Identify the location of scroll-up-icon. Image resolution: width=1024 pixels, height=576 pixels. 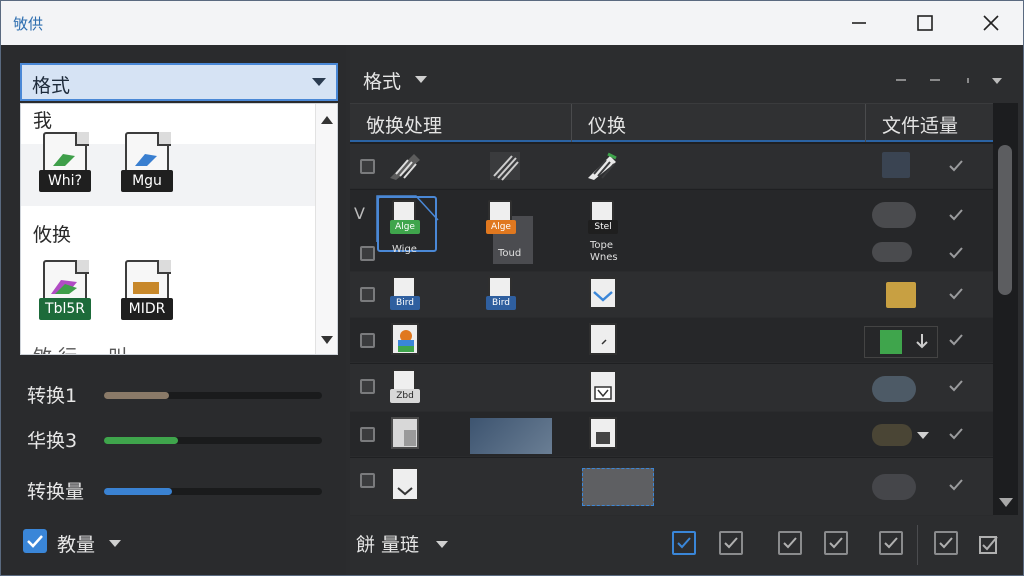
(327, 120).